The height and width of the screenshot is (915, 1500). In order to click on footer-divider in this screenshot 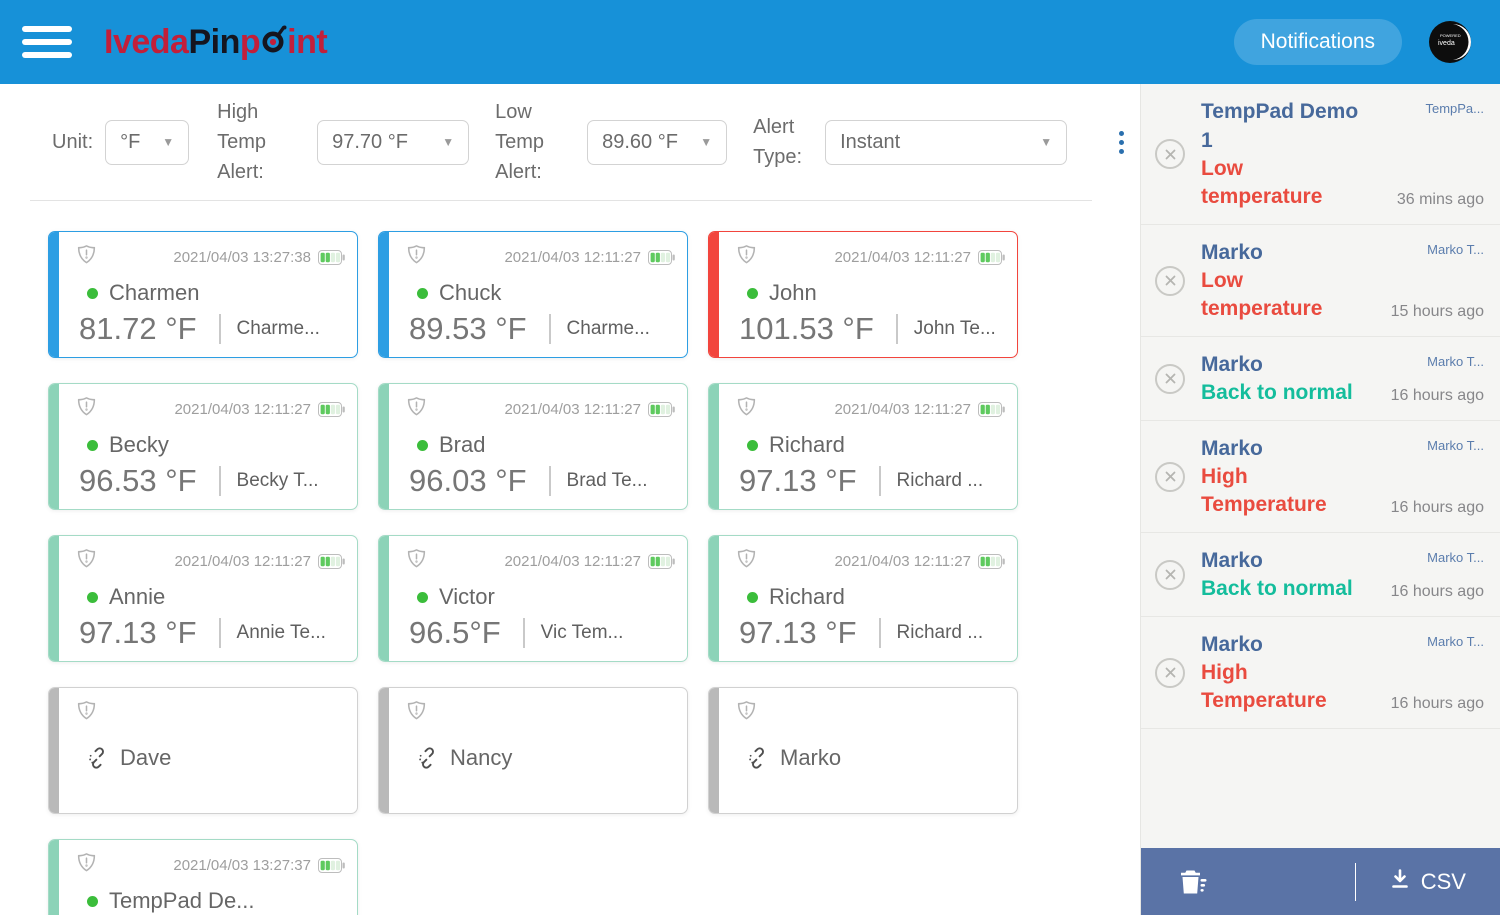, I will do `click(1355, 881)`.